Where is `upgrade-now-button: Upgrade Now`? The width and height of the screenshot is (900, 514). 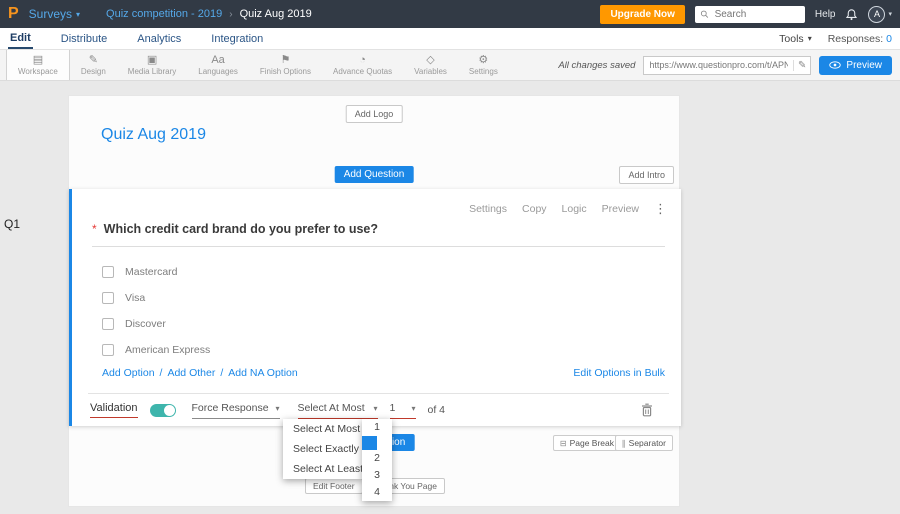
upgrade-now-button: Upgrade Now is located at coordinates (642, 14).